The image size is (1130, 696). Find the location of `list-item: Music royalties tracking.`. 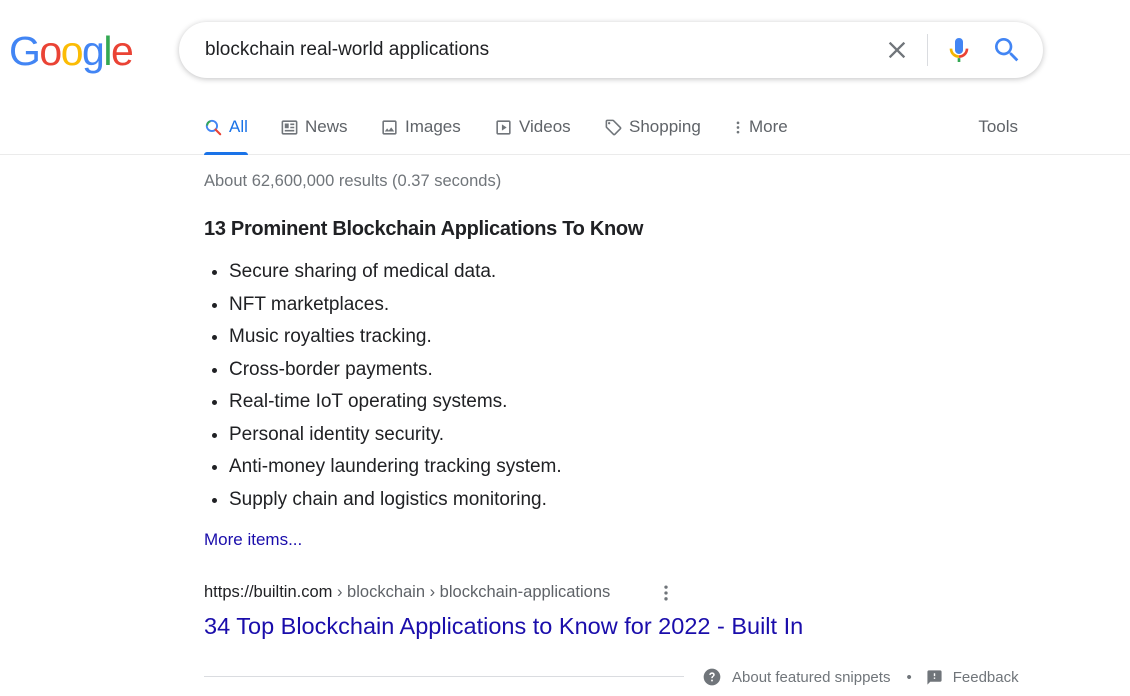

list-item: Music royalties tracking. is located at coordinates (395, 337).